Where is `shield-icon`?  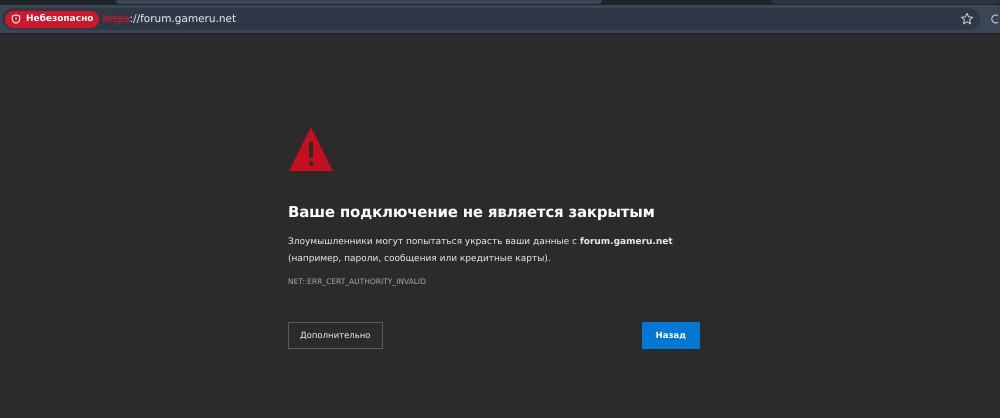
shield-icon is located at coordinates (16, 19).